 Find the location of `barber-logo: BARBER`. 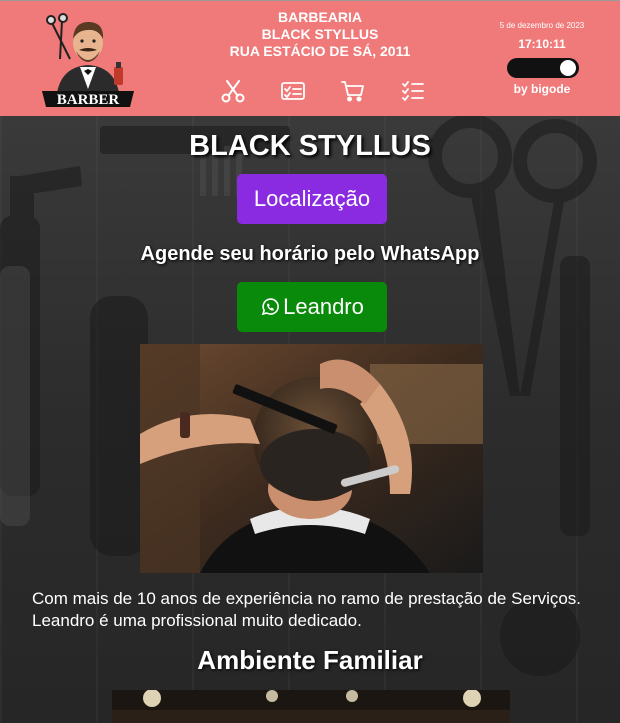

barber-logo: BARBER is located at coordinates (88, 59).